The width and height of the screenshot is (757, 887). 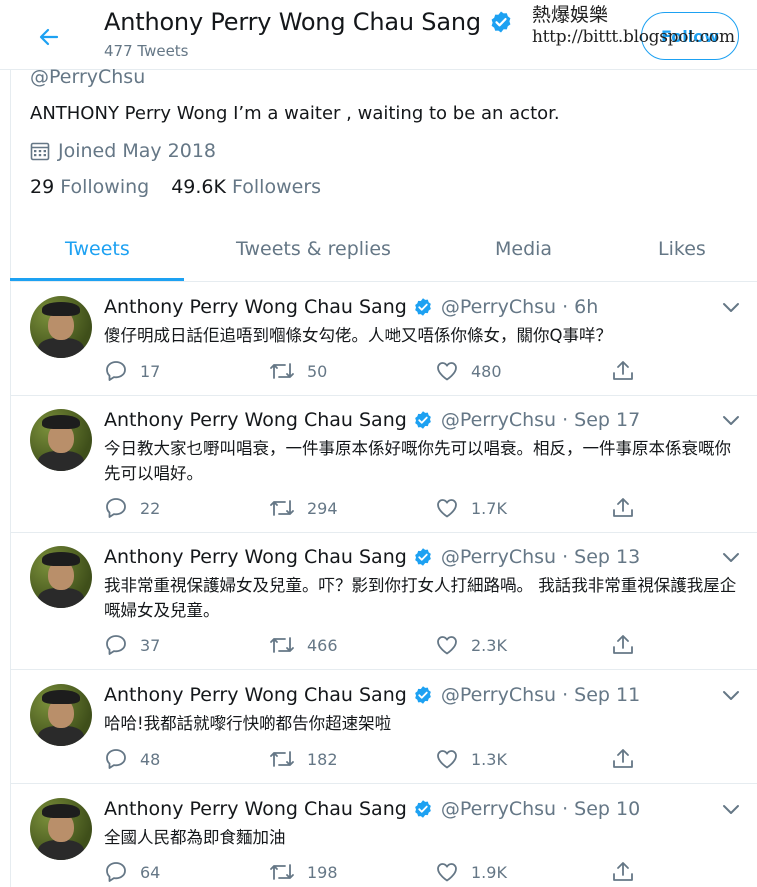 I want to click on like-button: 2.3K, so click(x=471, y=645).